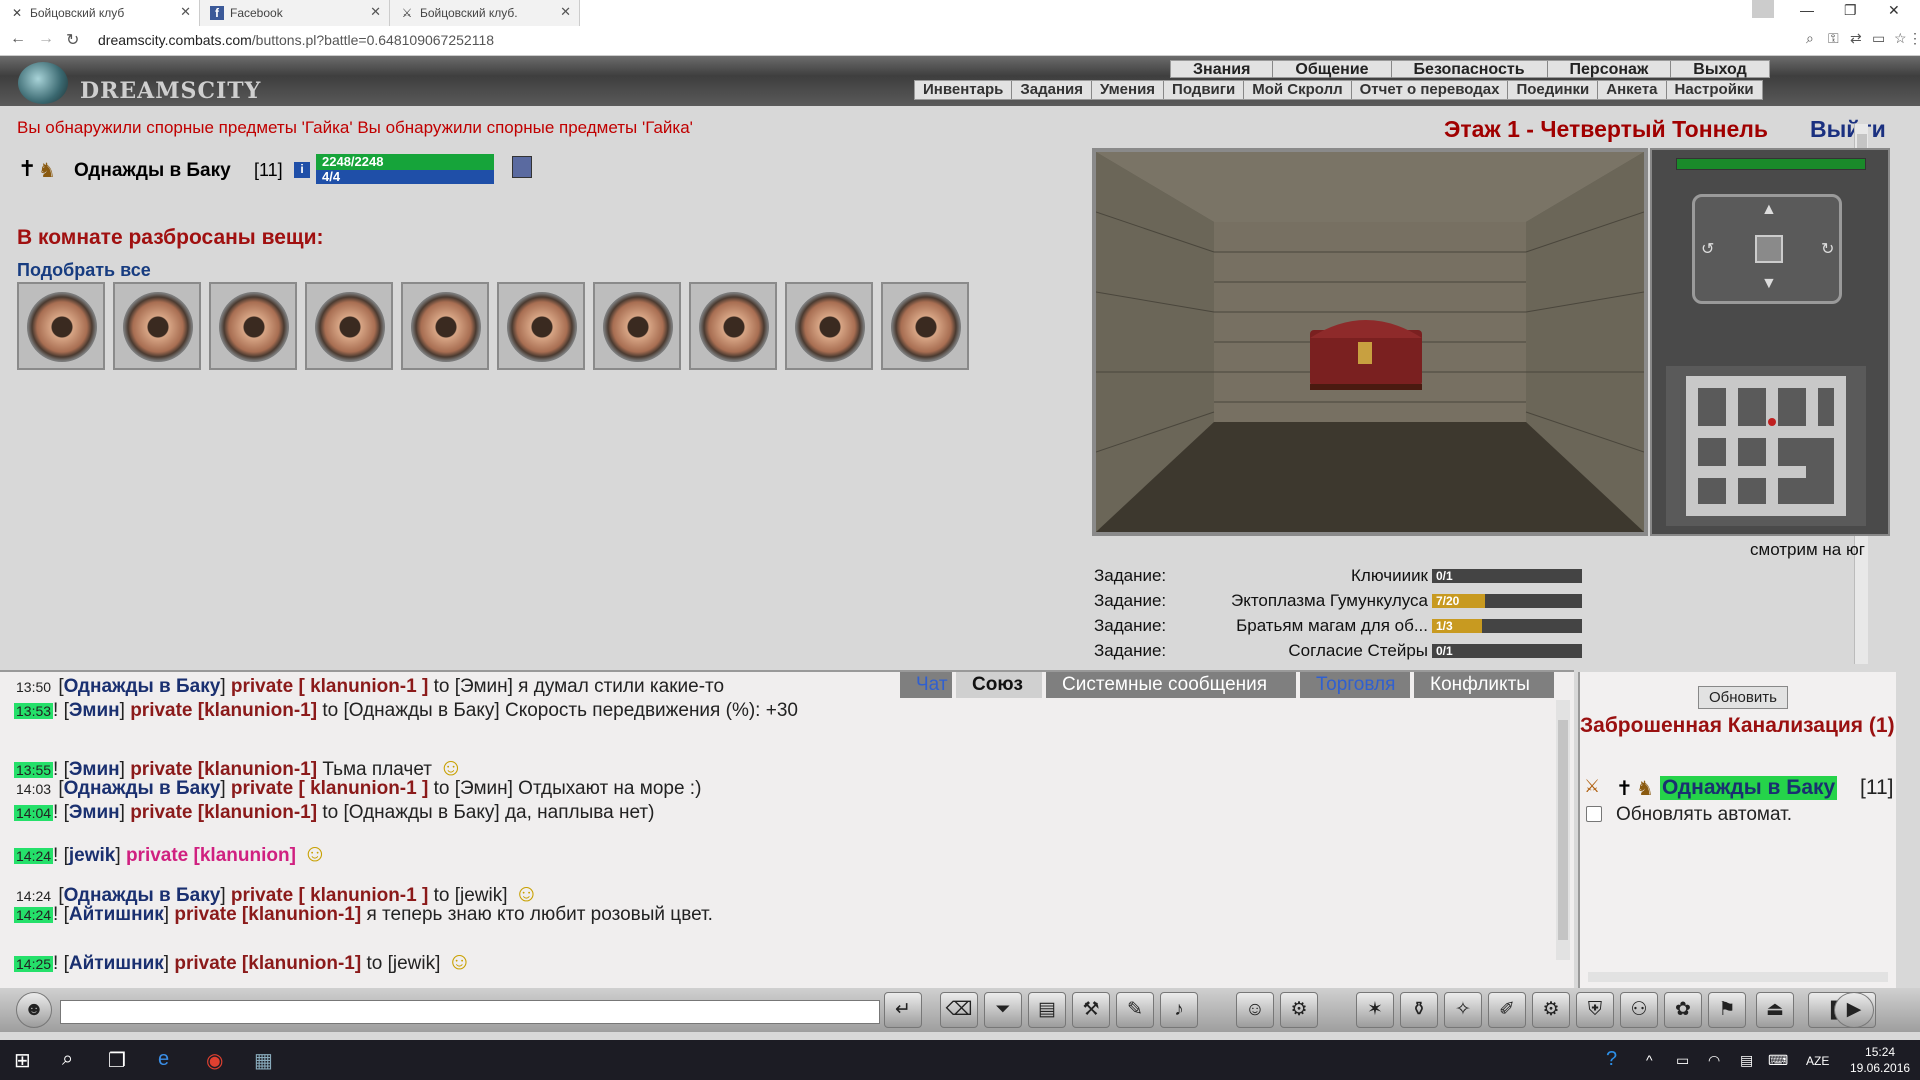 The width and height of the screenshot is (1920, 1080). I want to click on info-icon: i, so click(302, 170).